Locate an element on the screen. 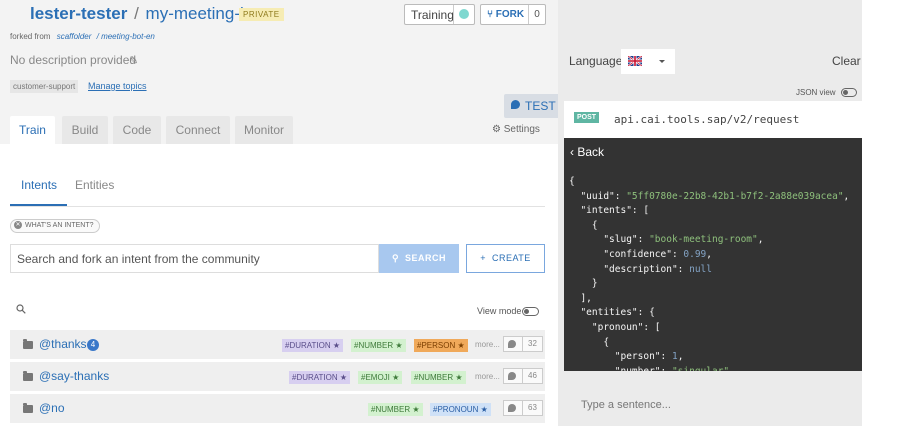 Image resolution: width=900 pixels, height=426 pixels. test-label: TEST is located at coordinates (540, 106).